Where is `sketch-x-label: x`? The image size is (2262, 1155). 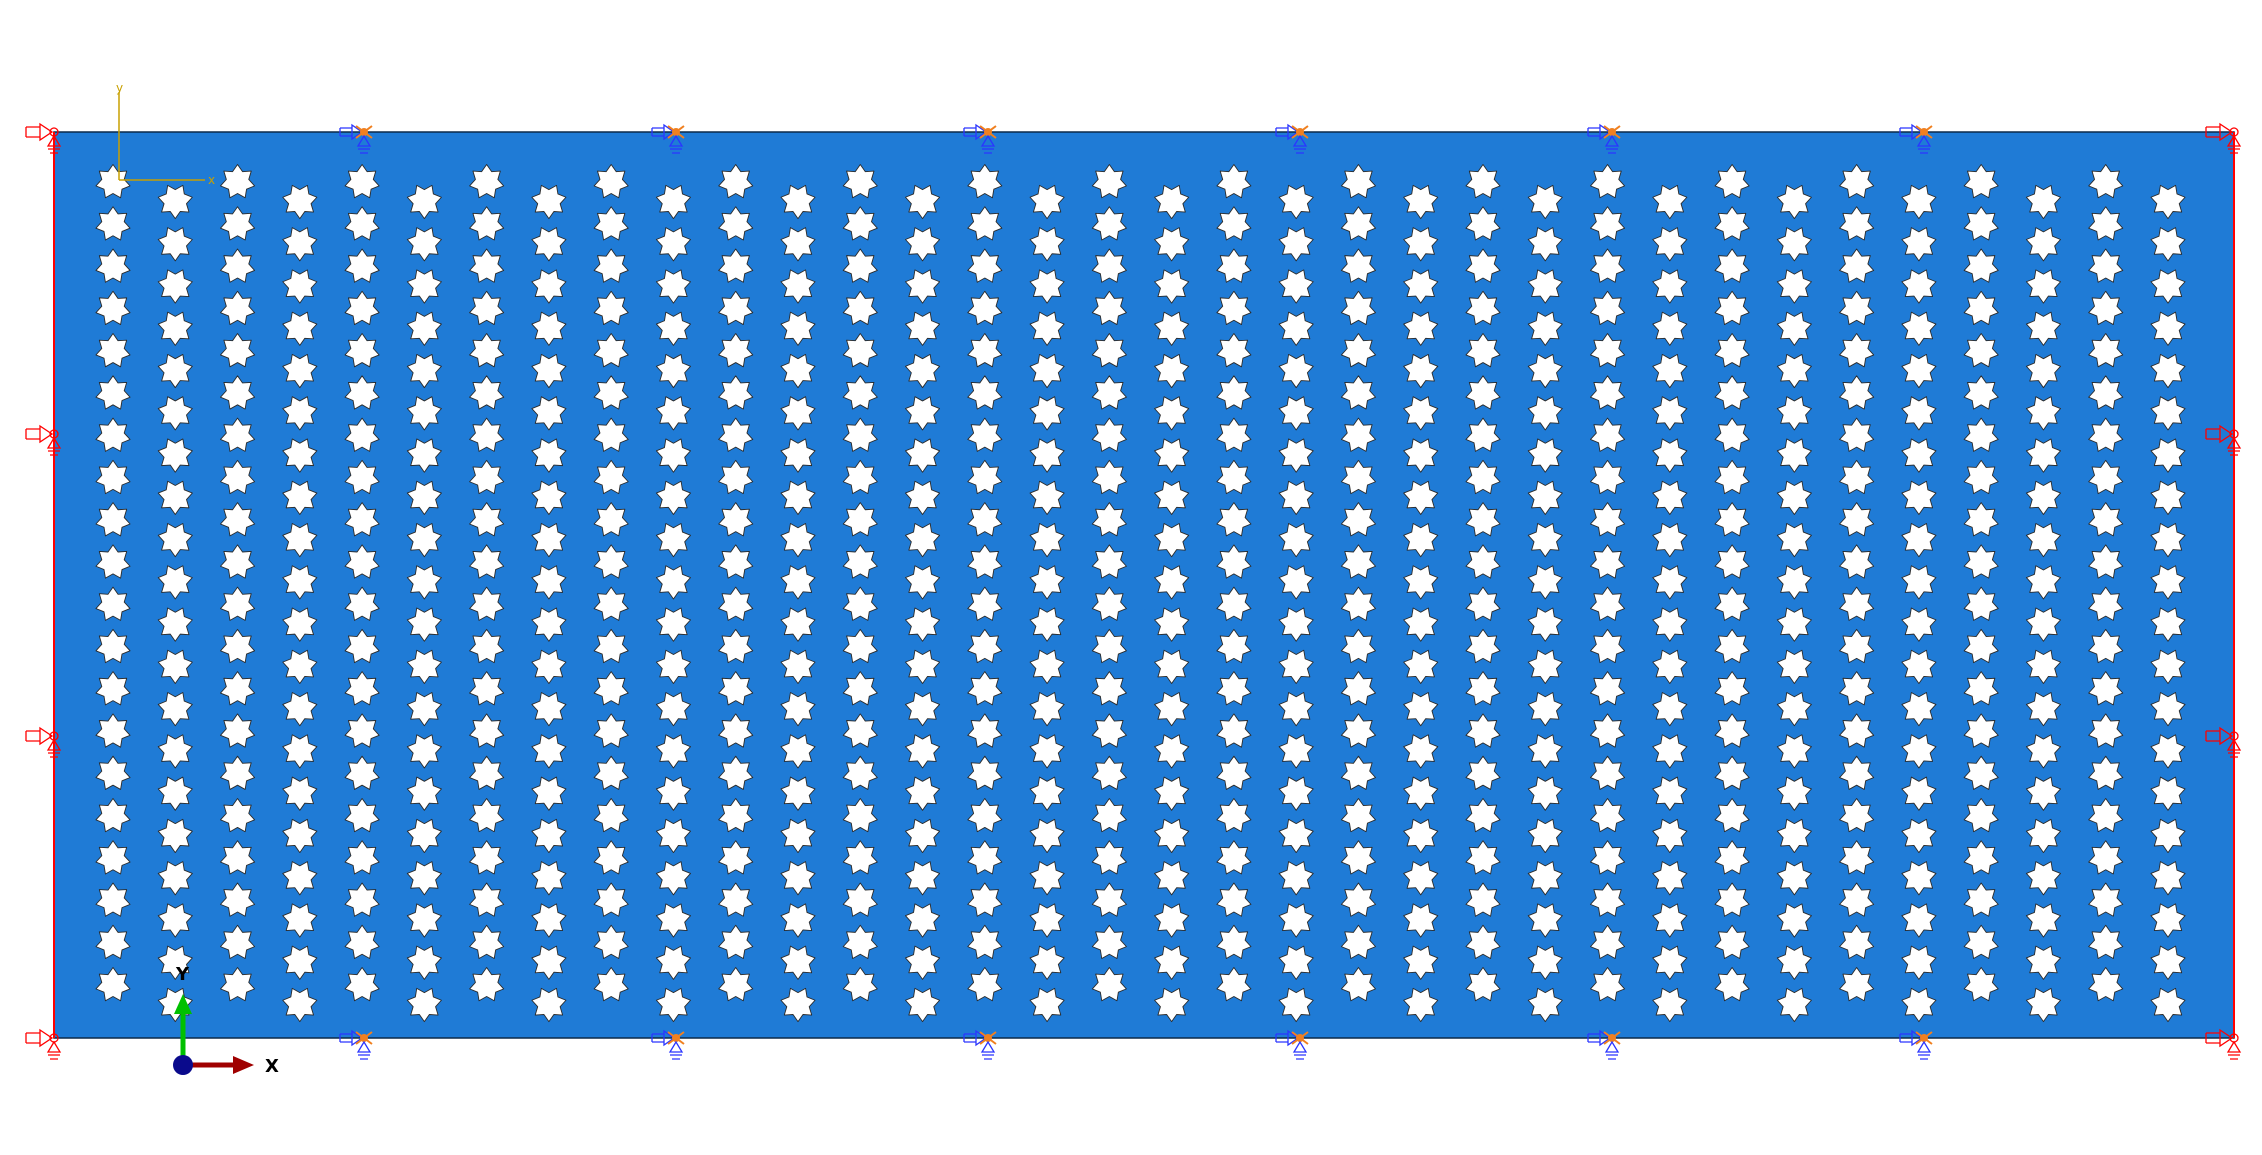
sketch-x-label: x is located at coordinates (211, 180).